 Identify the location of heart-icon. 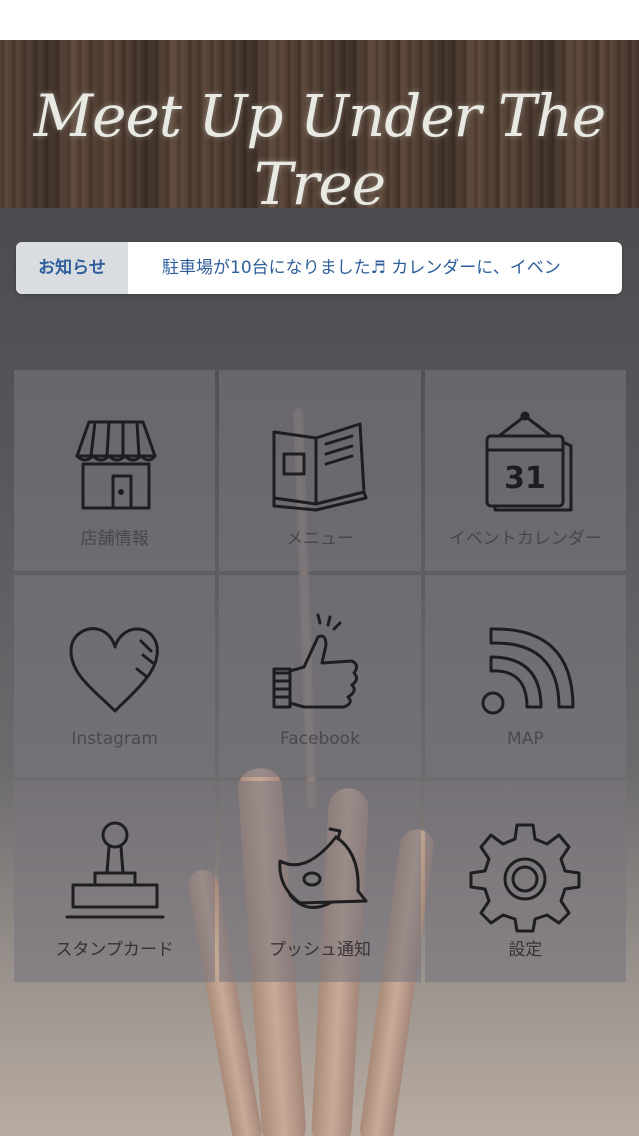
(114, 670).